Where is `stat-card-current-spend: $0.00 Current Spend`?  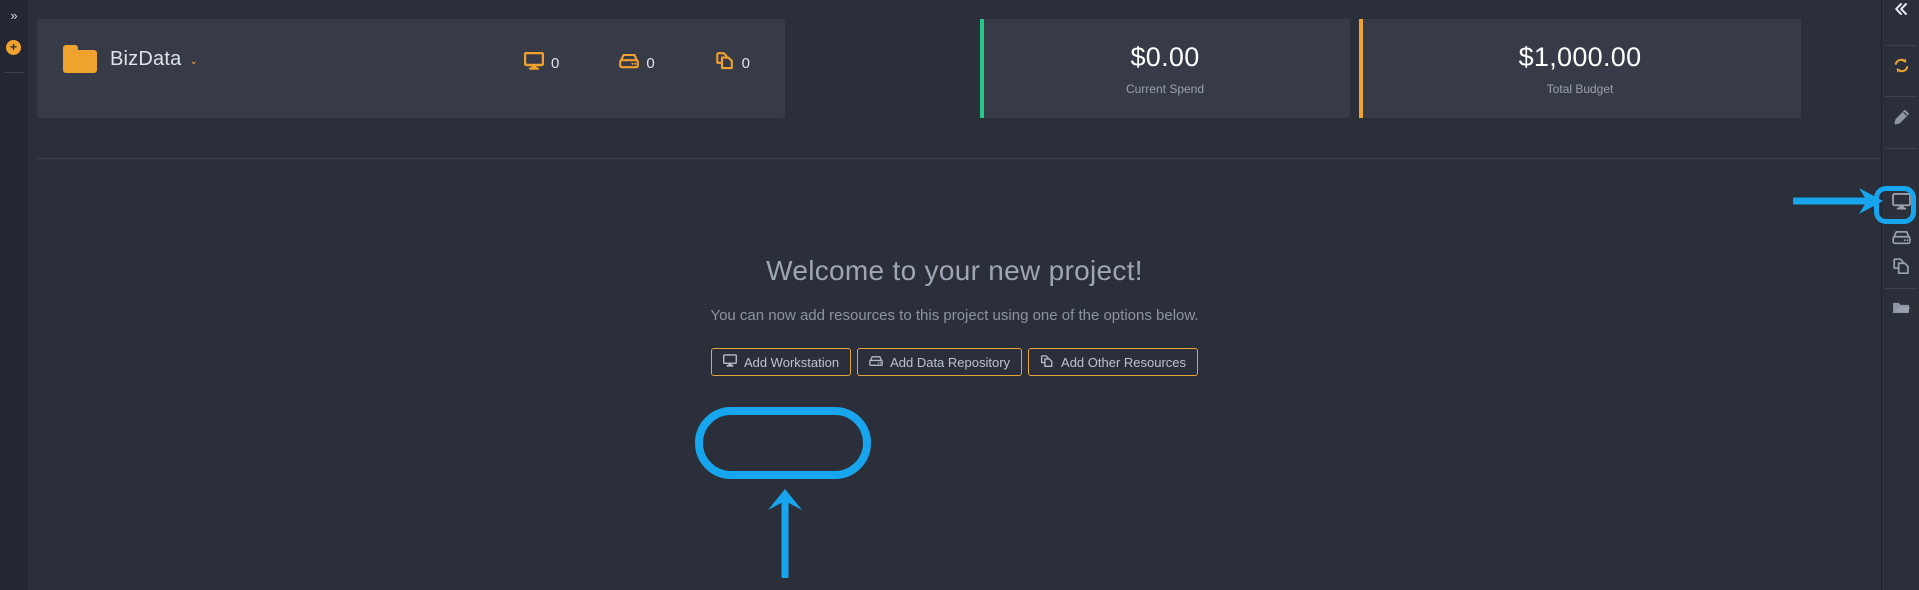 stat-card-current-spend: $0.00 Current Spend is located at coordinates (1165, 68).